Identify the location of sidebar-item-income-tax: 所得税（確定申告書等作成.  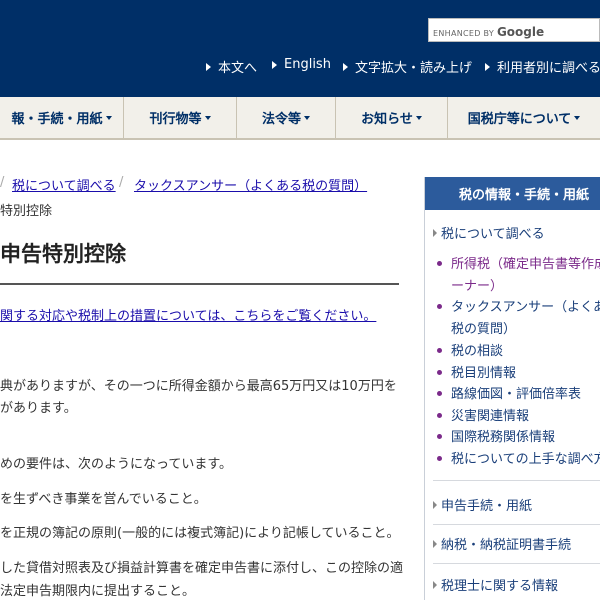
(525, 262).